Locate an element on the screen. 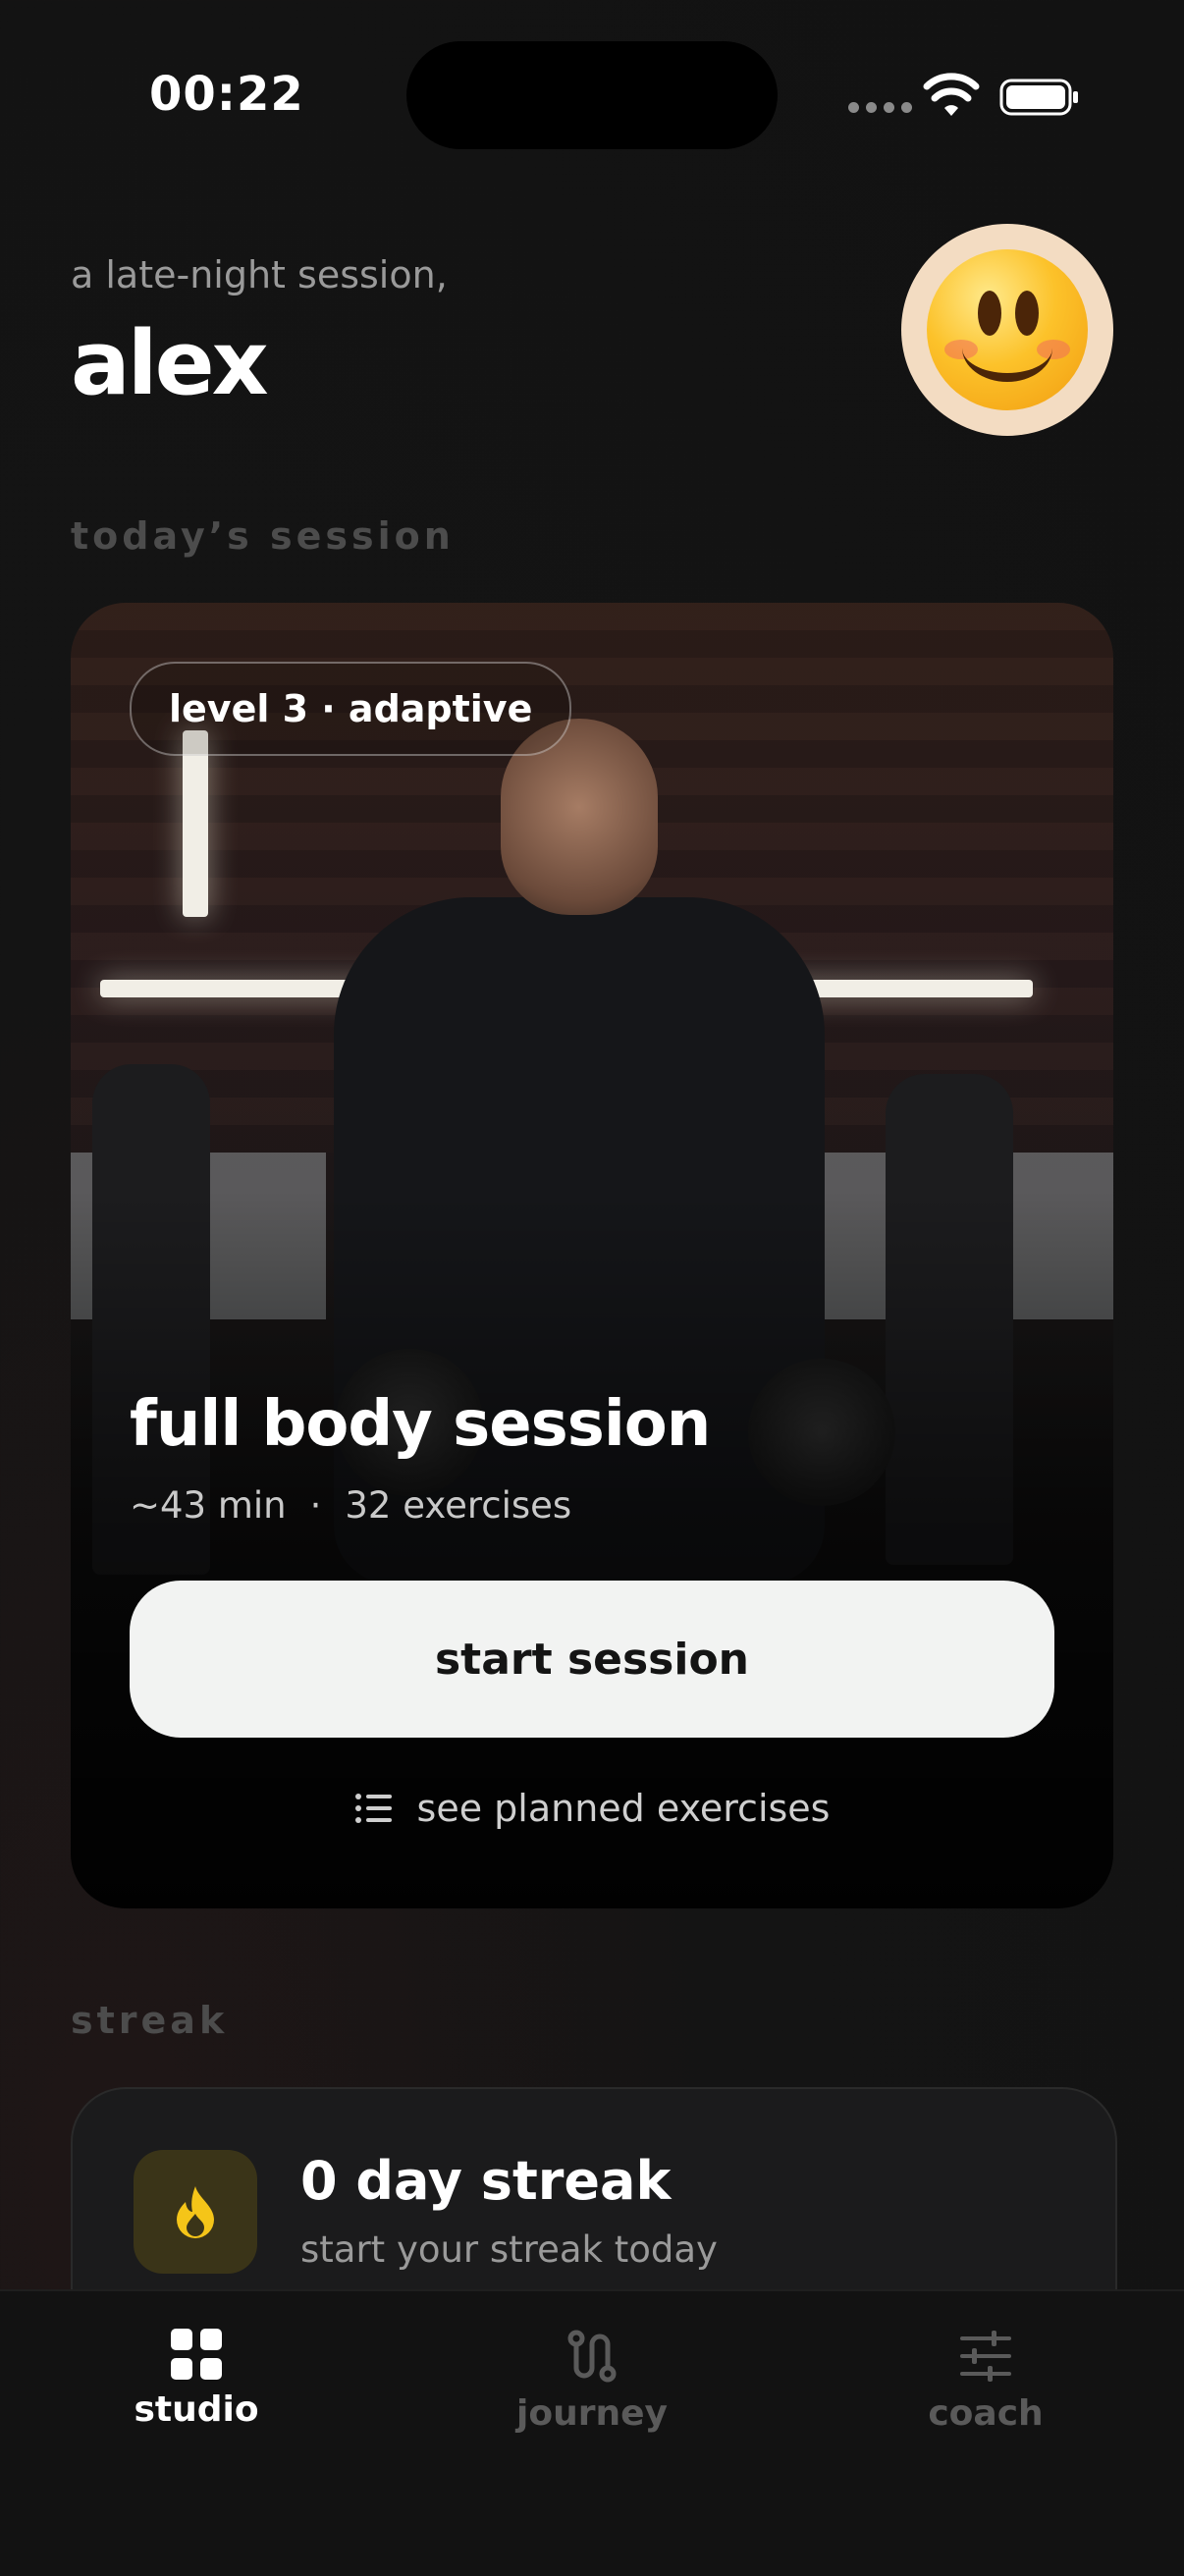  grid-icon is located at coordinates (196, 2354).